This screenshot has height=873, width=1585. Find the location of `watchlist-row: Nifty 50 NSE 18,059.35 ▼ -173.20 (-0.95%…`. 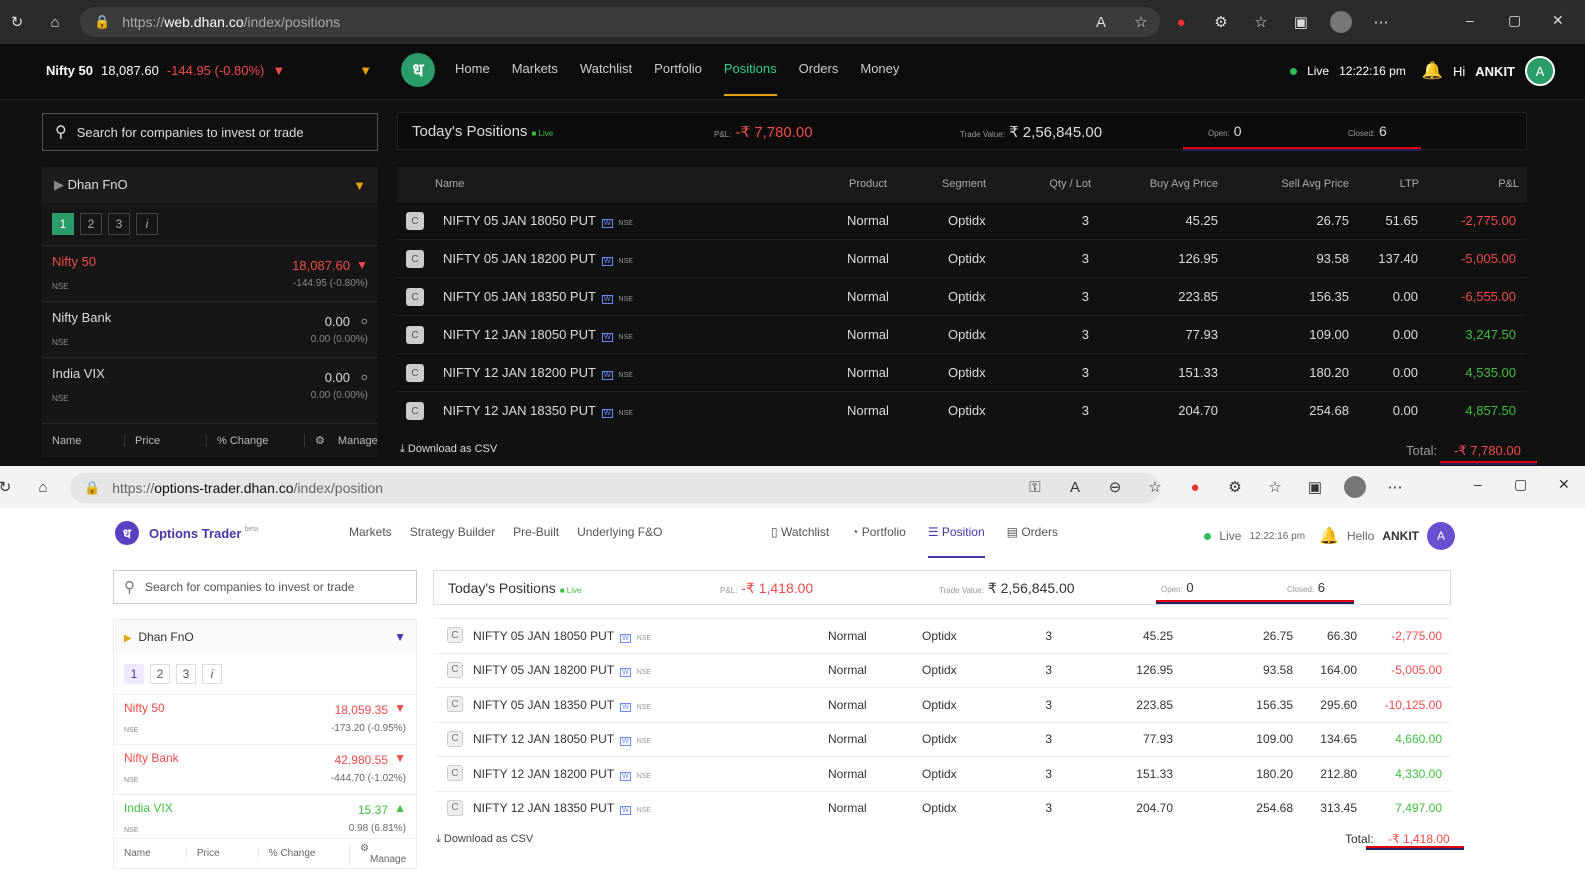

watchlist-row: Nifty 50 NSE 18,059.35 ▼ -173.20 (-0.95%… is located at coordinates (265, 719).